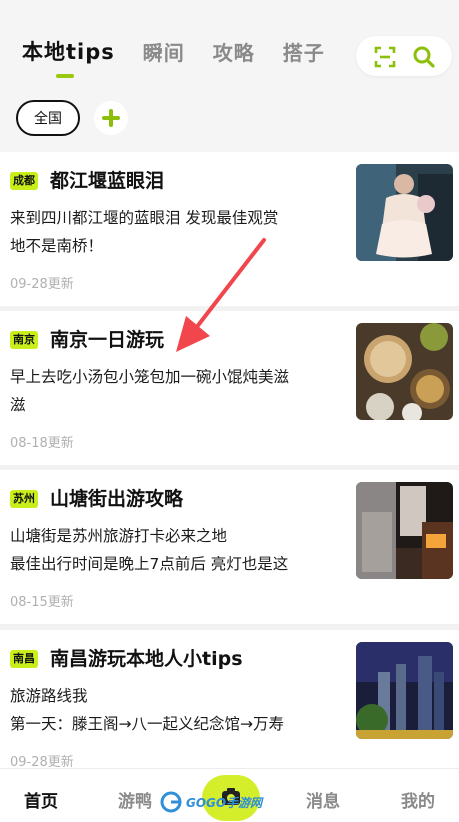 This screenshot has height=822, width=459. What do you see at coordinates (171, 802) in the screenshot?
I see `watermark-logo-icon` at bounding box center [171, 802].